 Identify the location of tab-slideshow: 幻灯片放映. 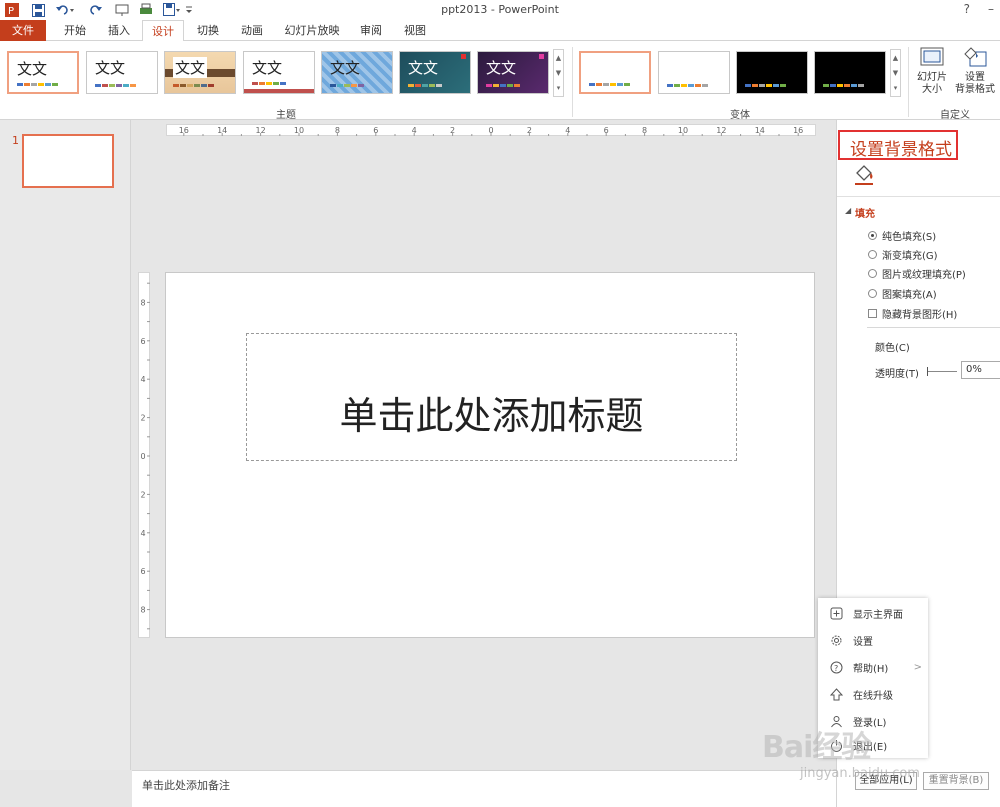
(312, 30).